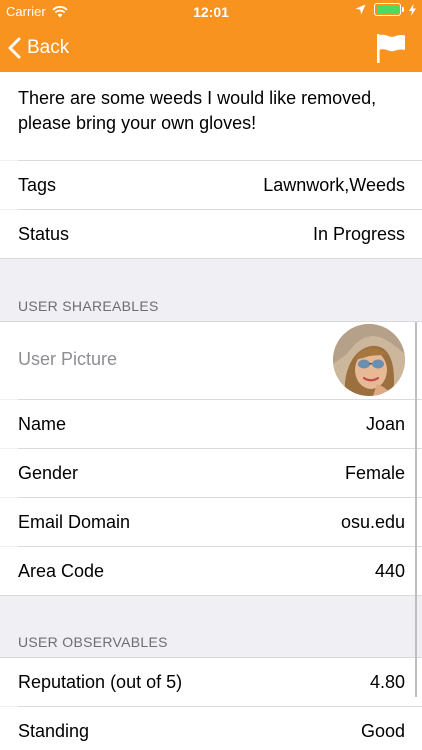  Describe the element at coordinates (74, 522) in the screenshot. I see `email-domain-label: Email Domain` at that location.